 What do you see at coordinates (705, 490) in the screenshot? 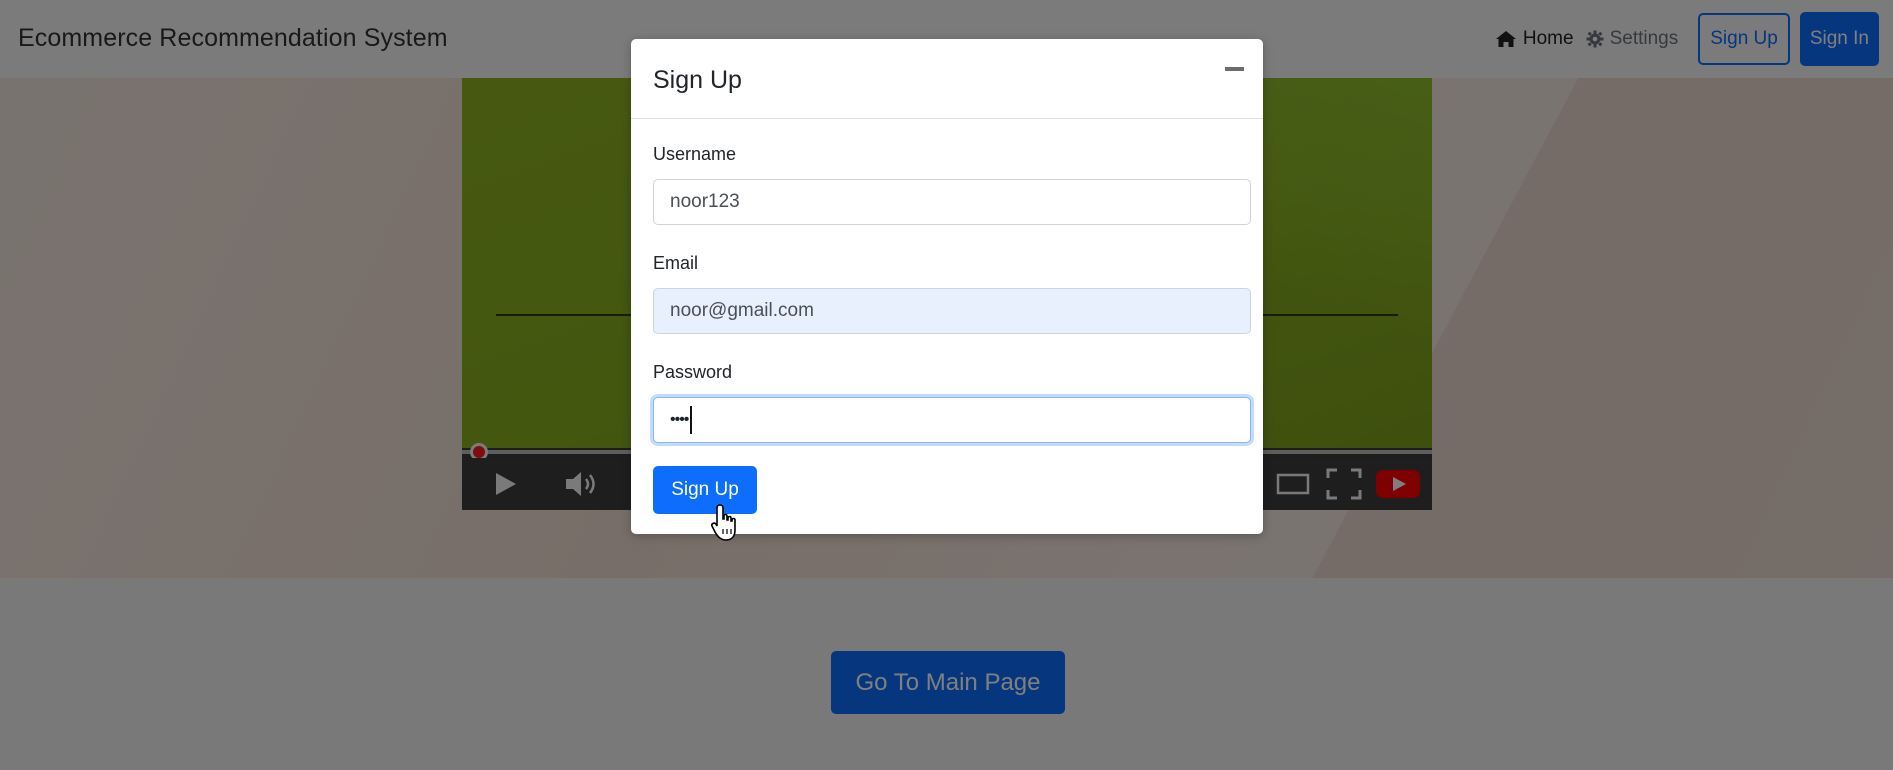
I see `signup-submit-button: Sign Up` at bounding box center [705, 490].